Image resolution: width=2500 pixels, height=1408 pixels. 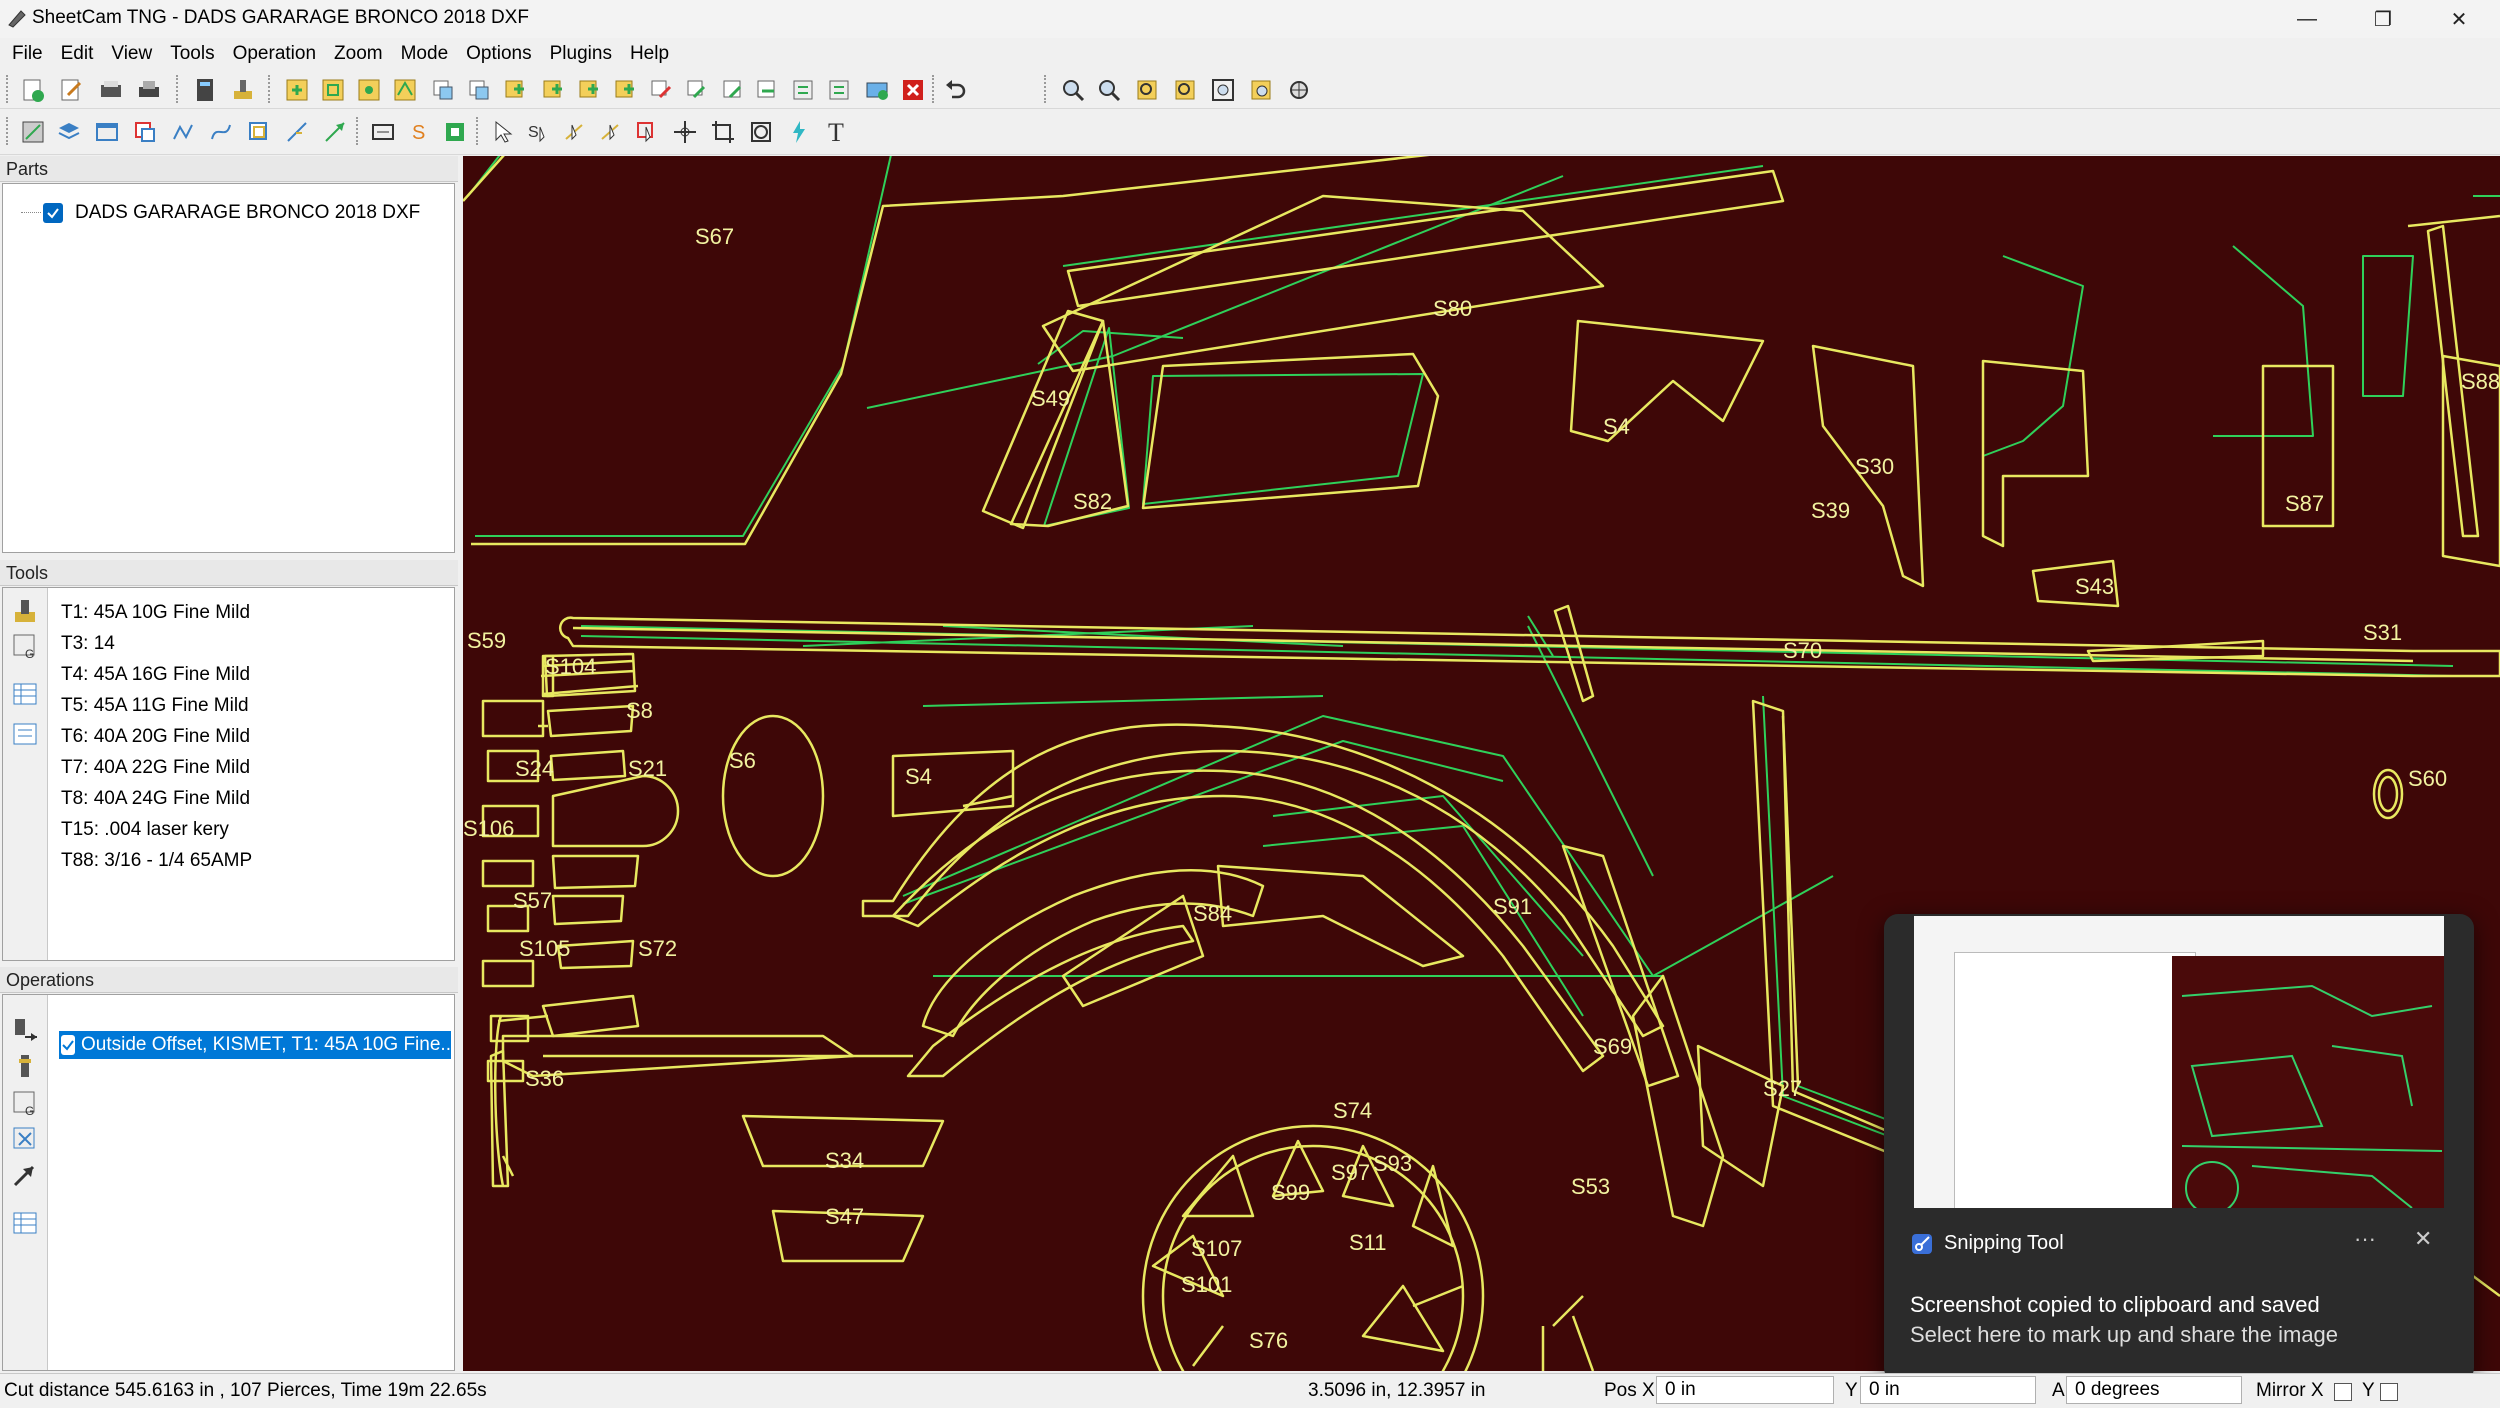 What do you see at coordinates (259, 132) in the screenshot?
I see `contour-icon` at bounding box center [259, 132].